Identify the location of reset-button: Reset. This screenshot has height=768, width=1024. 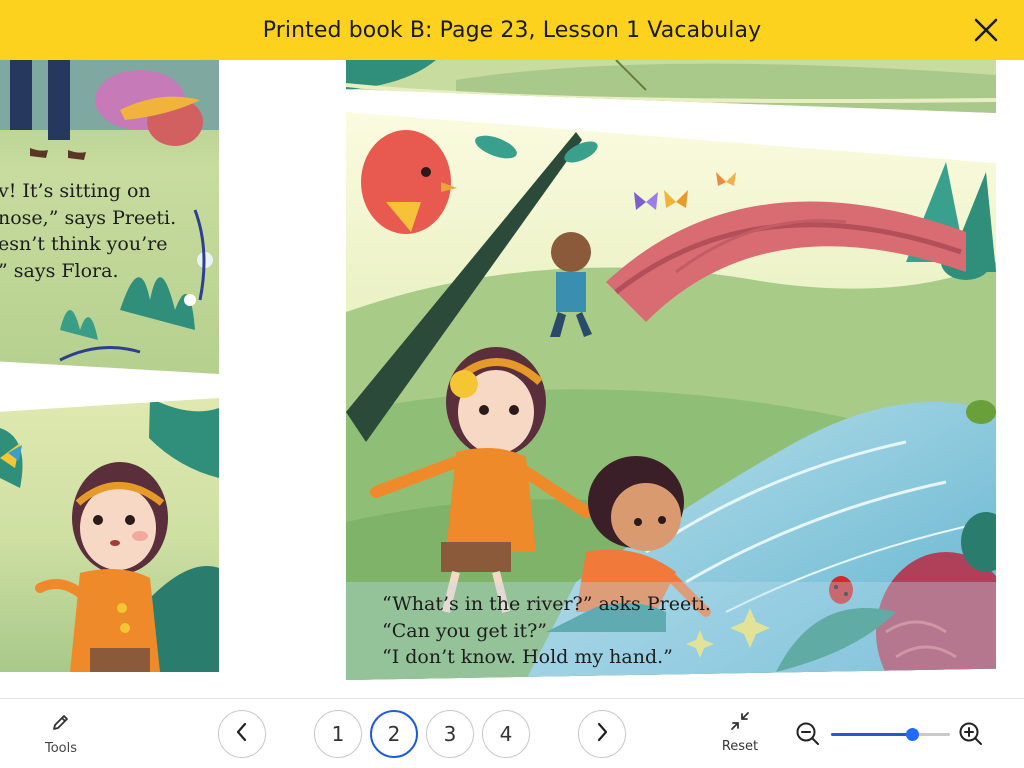
(740, 731).